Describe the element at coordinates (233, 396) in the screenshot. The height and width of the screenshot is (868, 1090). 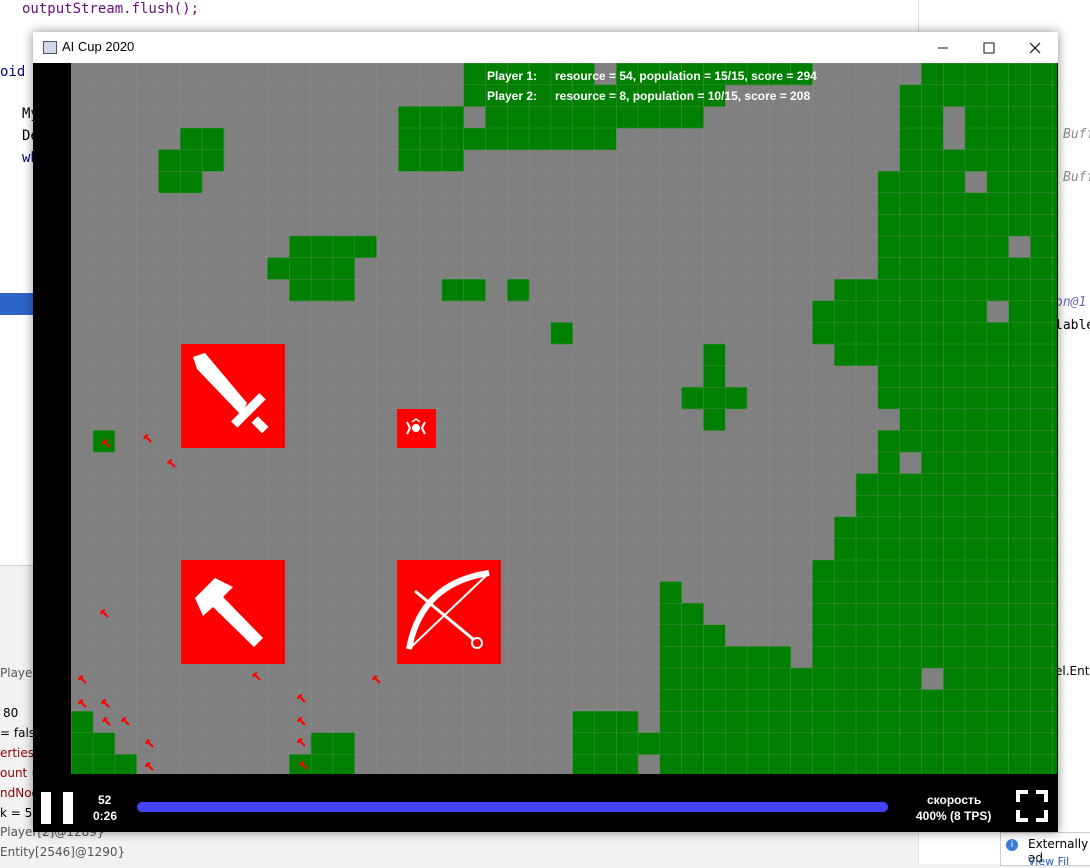
I see `melee-base` at that location.